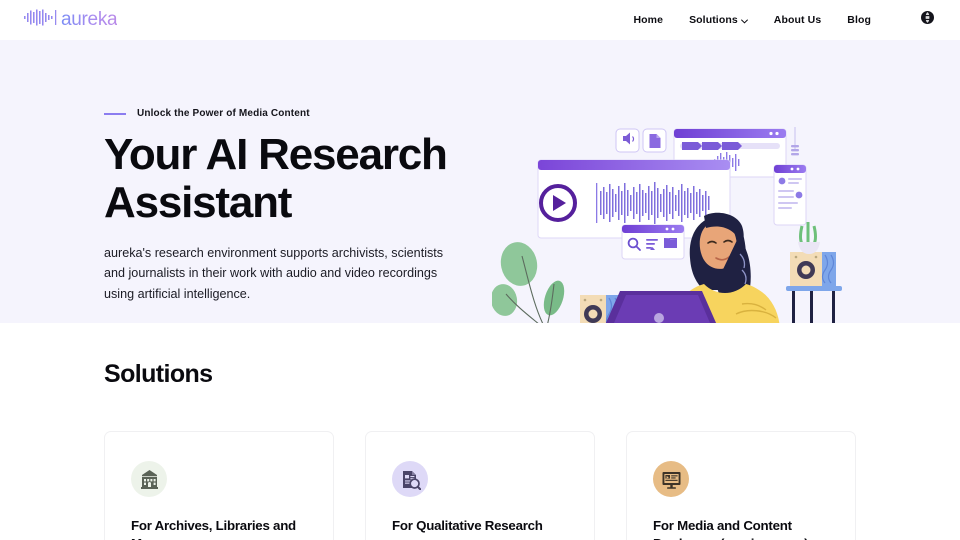  I want to click on hero-eyebrow: Unlock the Power of Media Content, so click(304, 113).